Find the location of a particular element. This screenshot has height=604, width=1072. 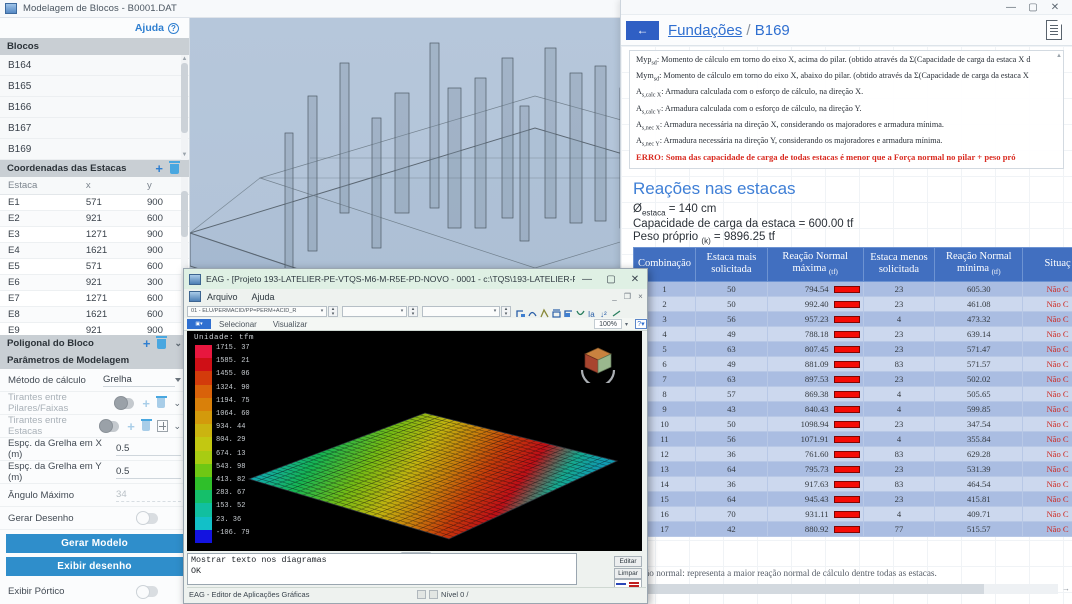

table-row: 3 56 957.23 4 473.32 Não C is located at coordinates (852, 318).